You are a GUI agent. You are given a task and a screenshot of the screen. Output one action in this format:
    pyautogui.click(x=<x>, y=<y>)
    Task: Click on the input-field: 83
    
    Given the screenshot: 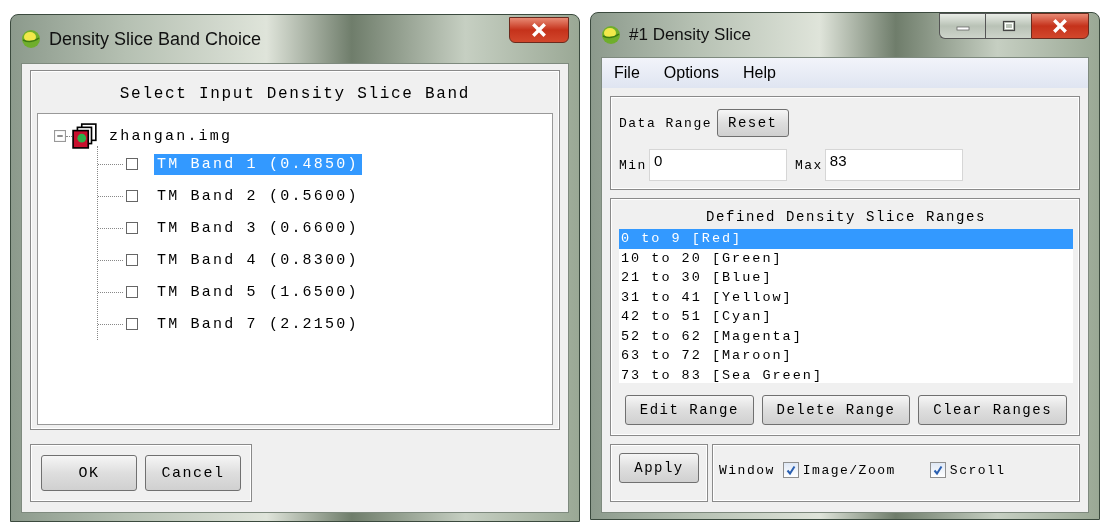 What is the action you would take?
    pyautogui.click(x=893, y=165)
    